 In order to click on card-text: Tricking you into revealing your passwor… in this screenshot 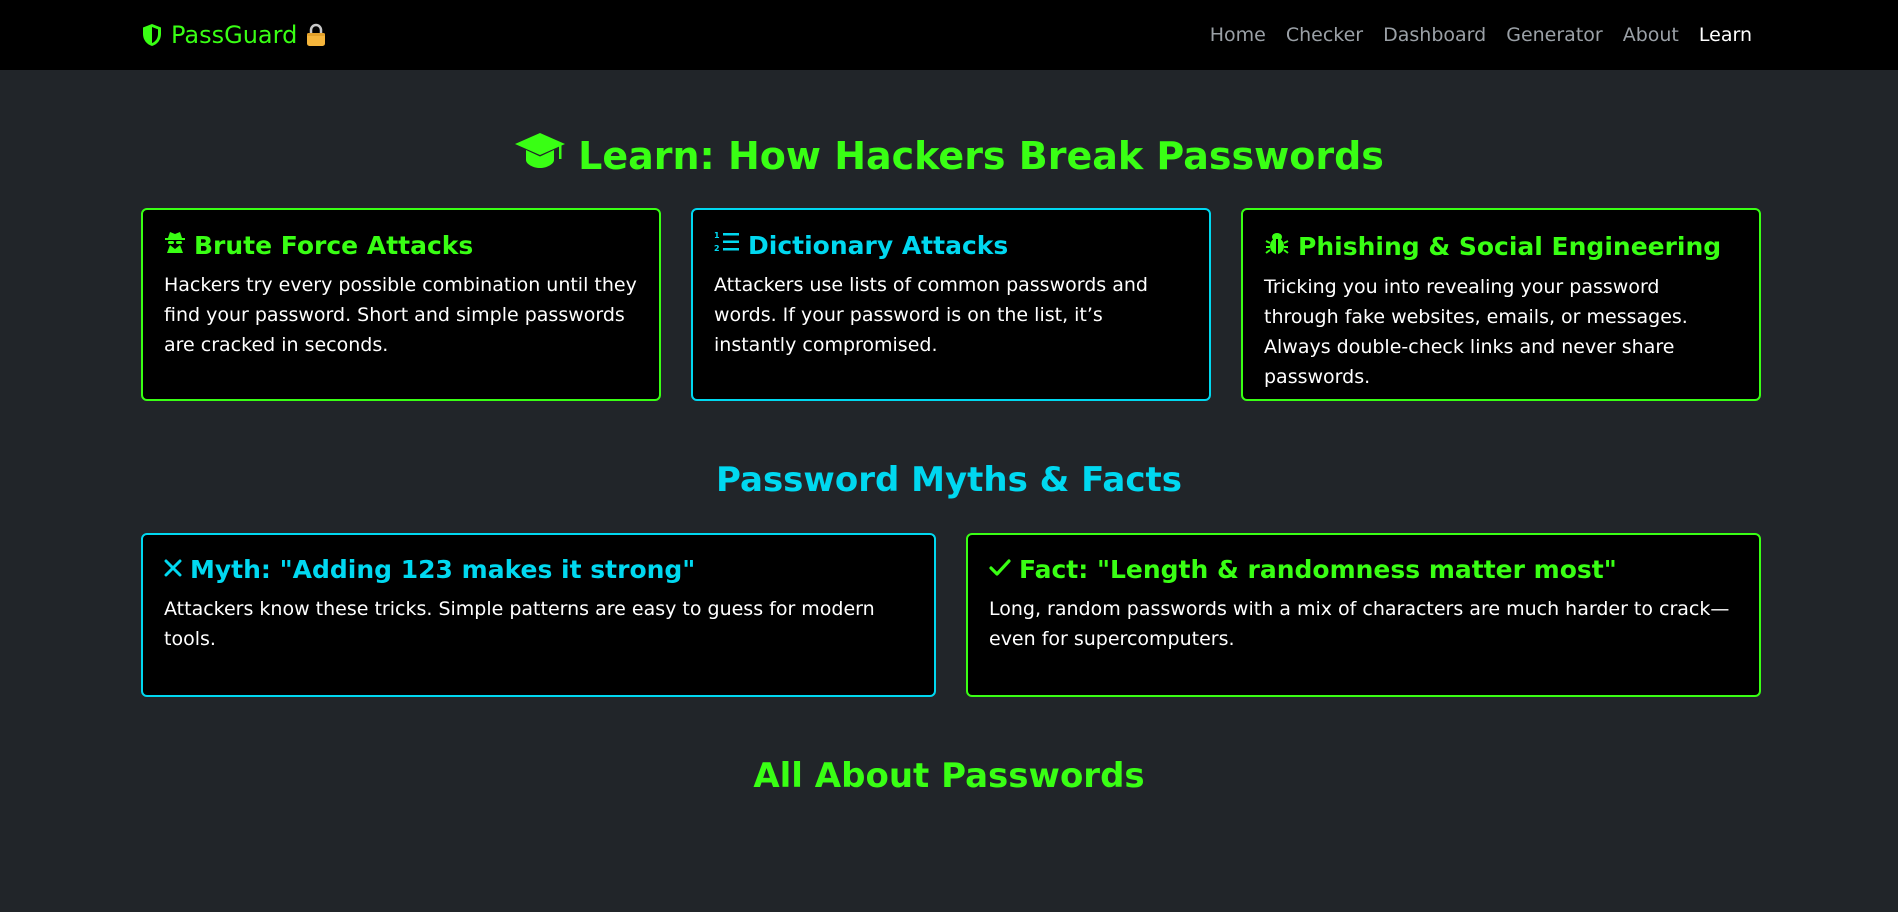, I will do `click(1476, 332)`.